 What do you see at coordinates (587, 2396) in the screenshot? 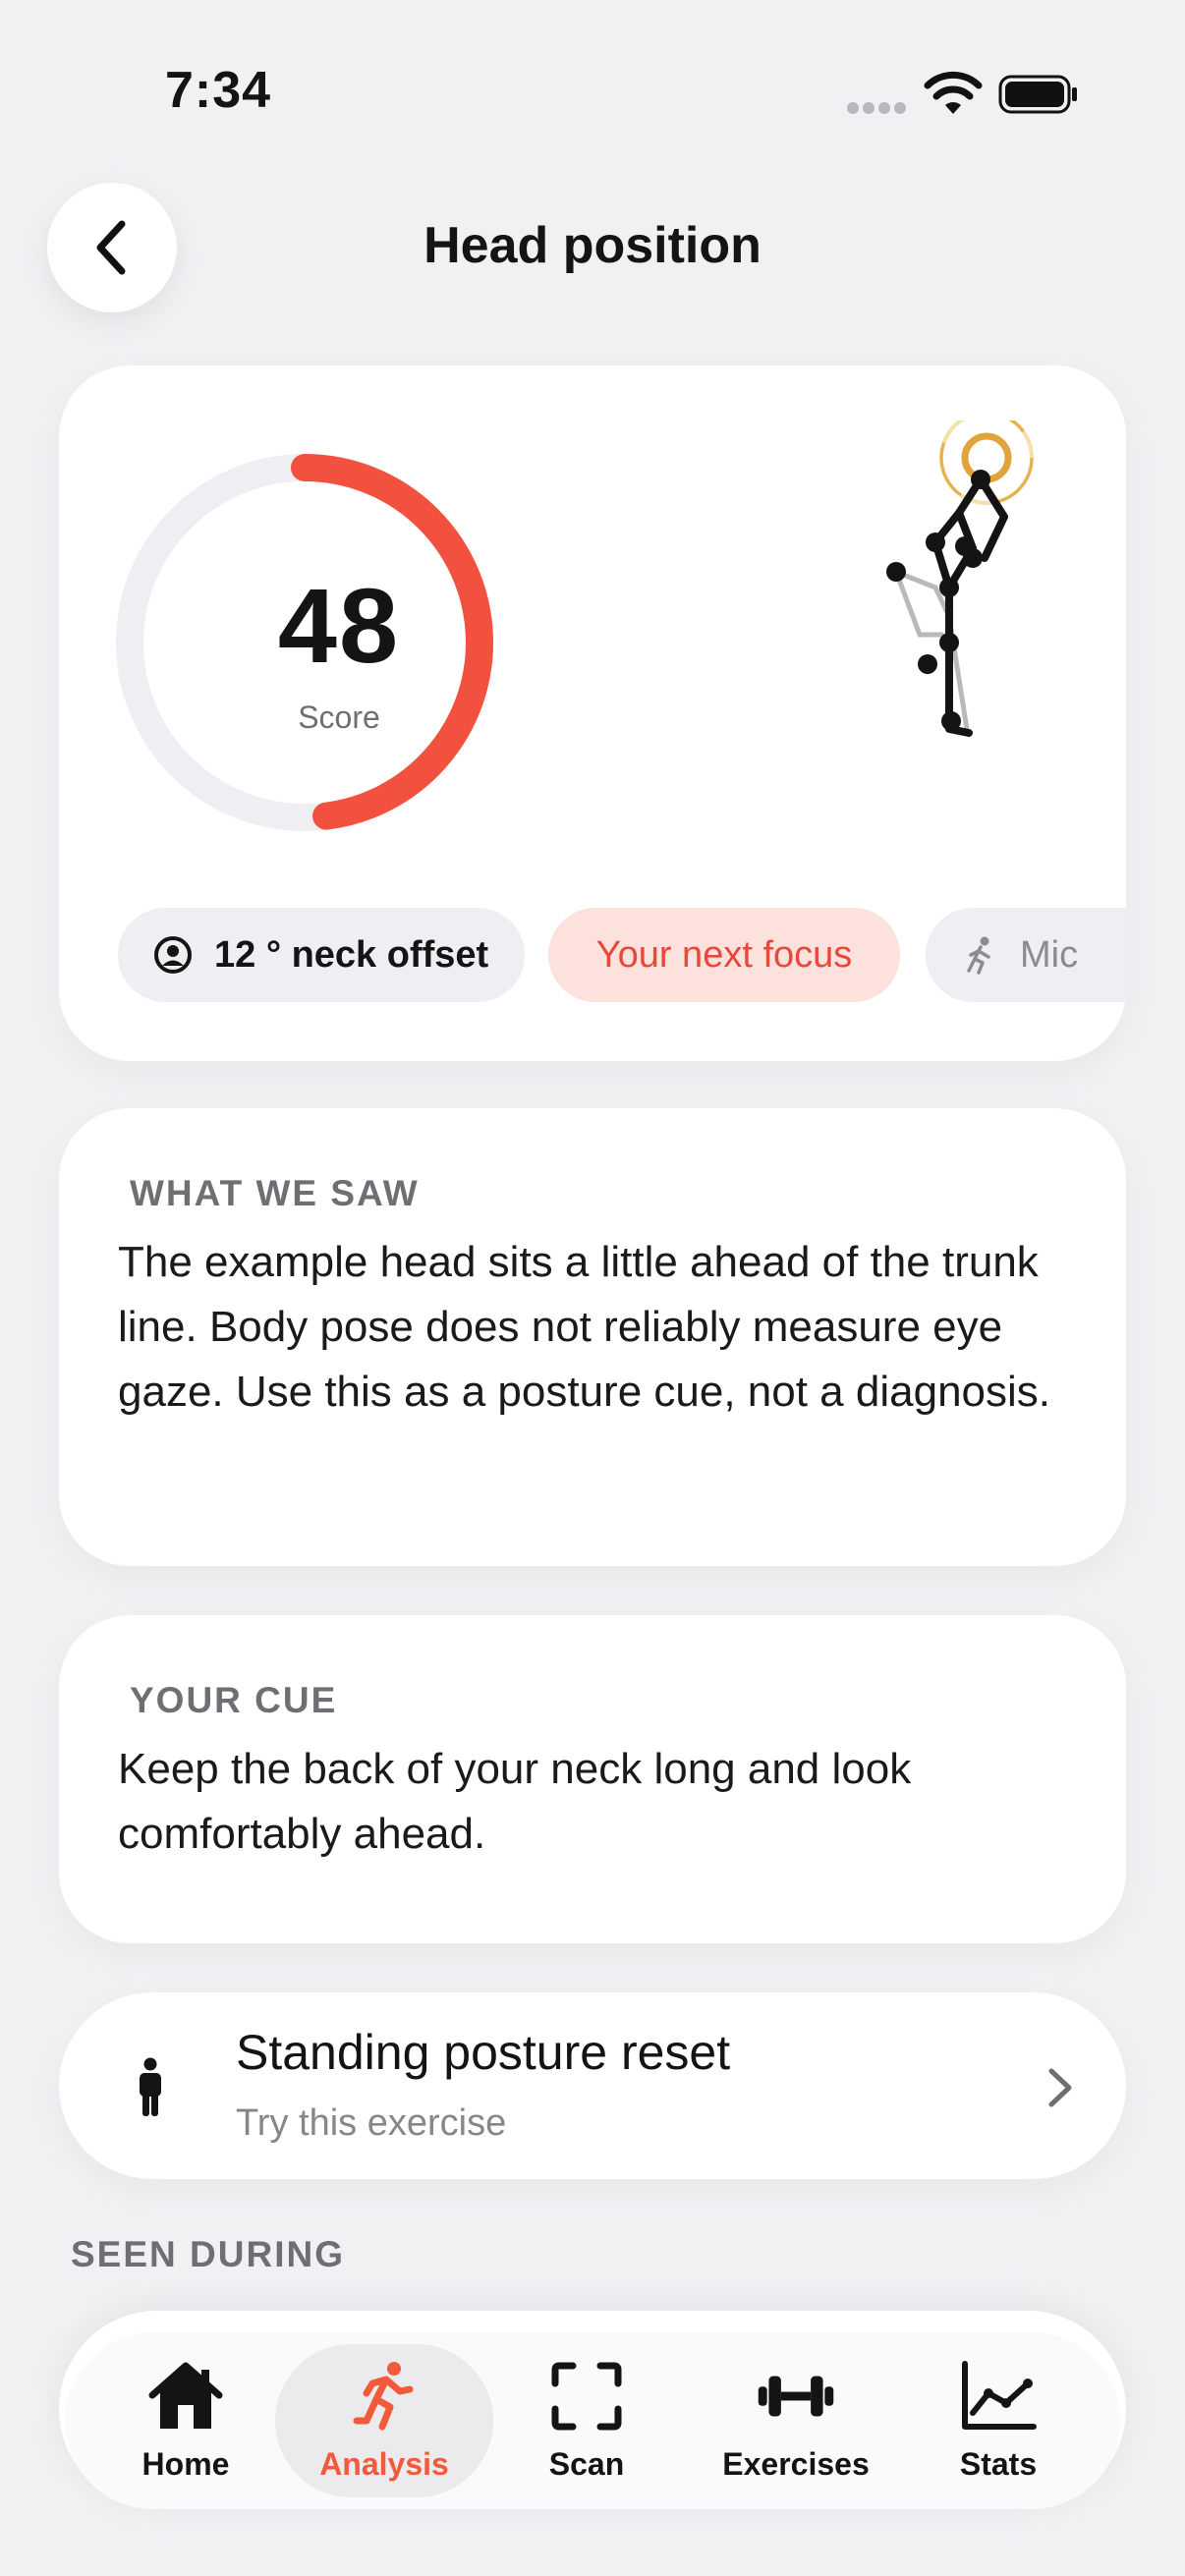
I see `scan-frame-icon` at bounding box center [587, 2396].